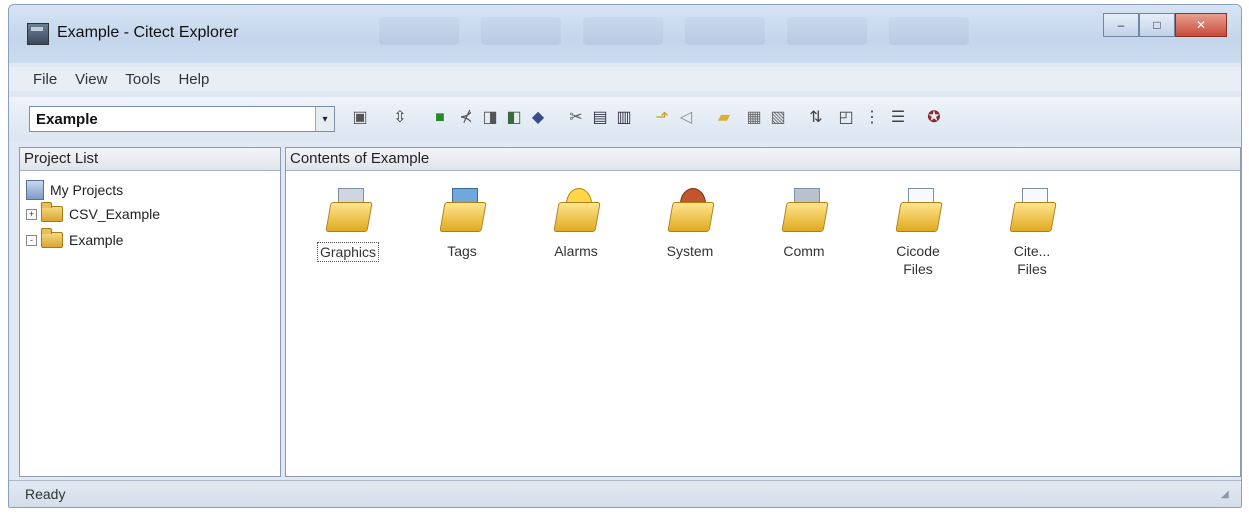  What do you see at coordinates (150, 159) in the screenshot?
I see `project-list-header: Project List` at bounding box center [150, 159].